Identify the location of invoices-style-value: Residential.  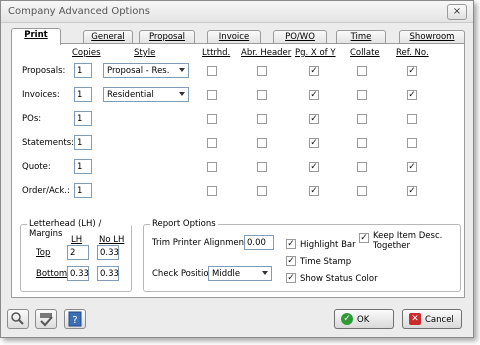
(130, 95).